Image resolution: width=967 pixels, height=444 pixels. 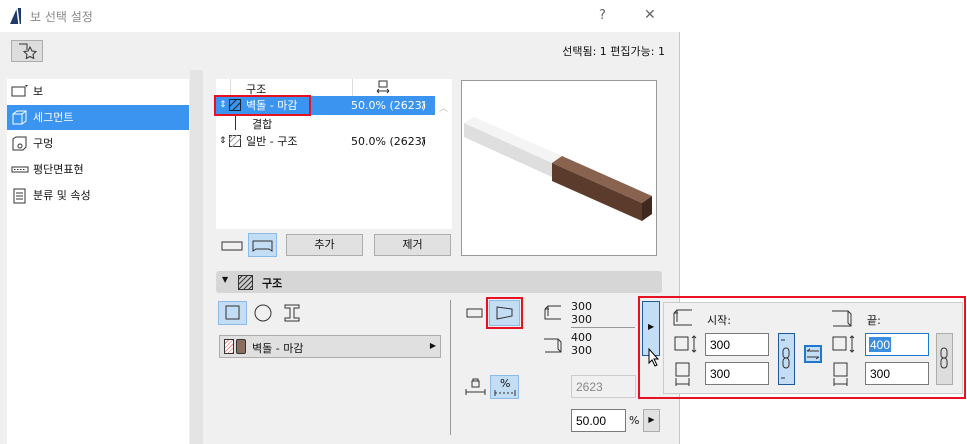 What do you see at coordinates (62, 195) in the screenshot?
I see `sidebar-item-label: 분류 및 속성` at bounding box center [62, 195].